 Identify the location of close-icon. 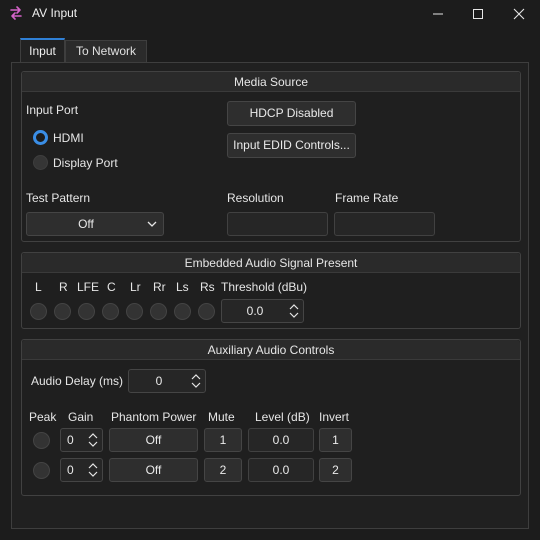
(519, 14).